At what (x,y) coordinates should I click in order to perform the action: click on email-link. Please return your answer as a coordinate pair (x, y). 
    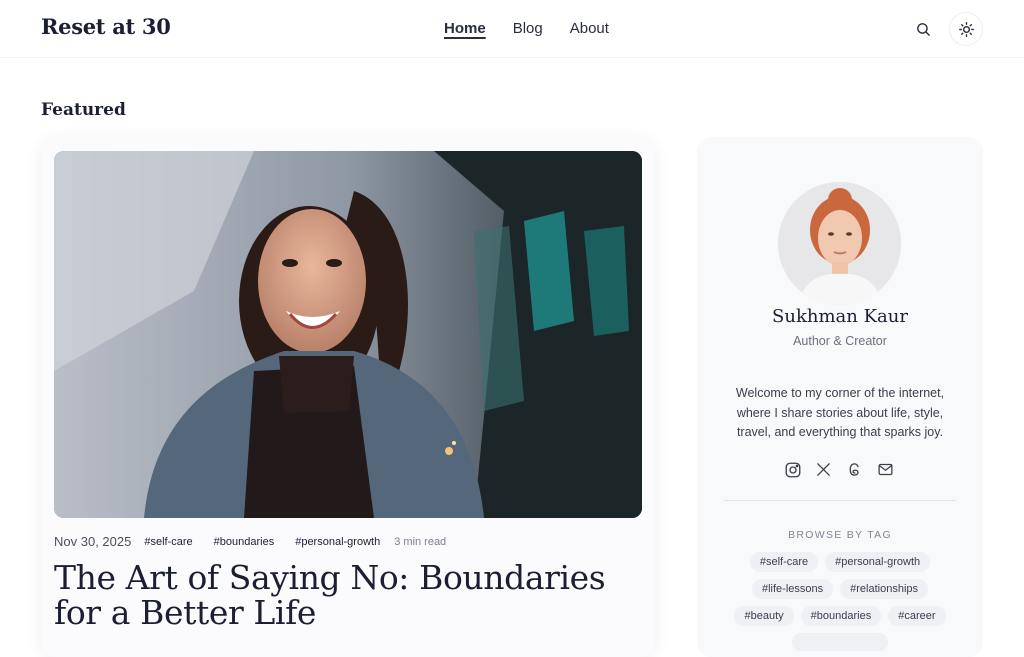
    Looking at the image, I should click on (885, 469).